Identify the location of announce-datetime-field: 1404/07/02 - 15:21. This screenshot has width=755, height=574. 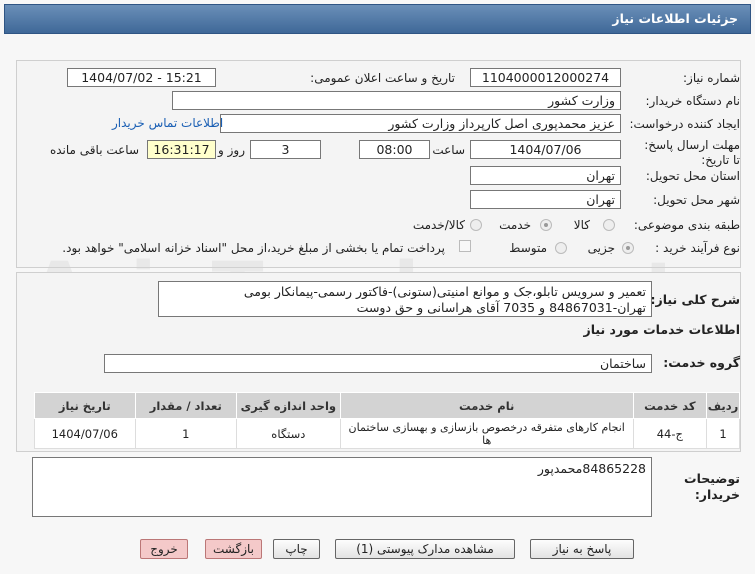
(141, 77).